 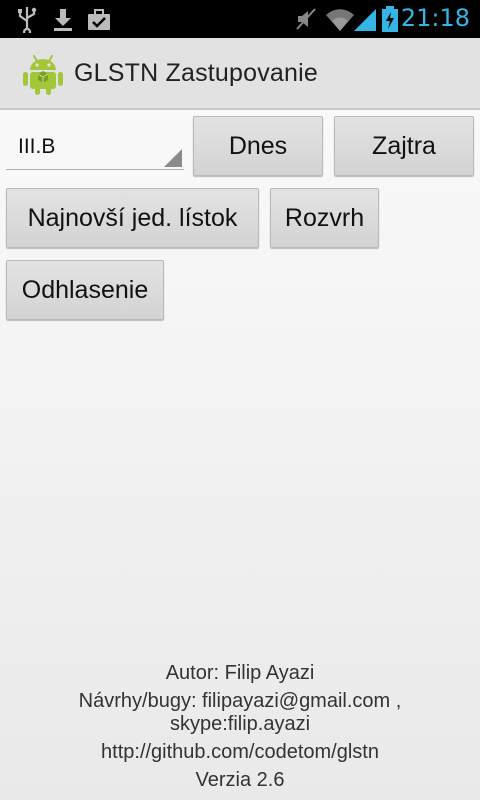 I want to click on class-spinner: III.B, so click(x=95, y=149).